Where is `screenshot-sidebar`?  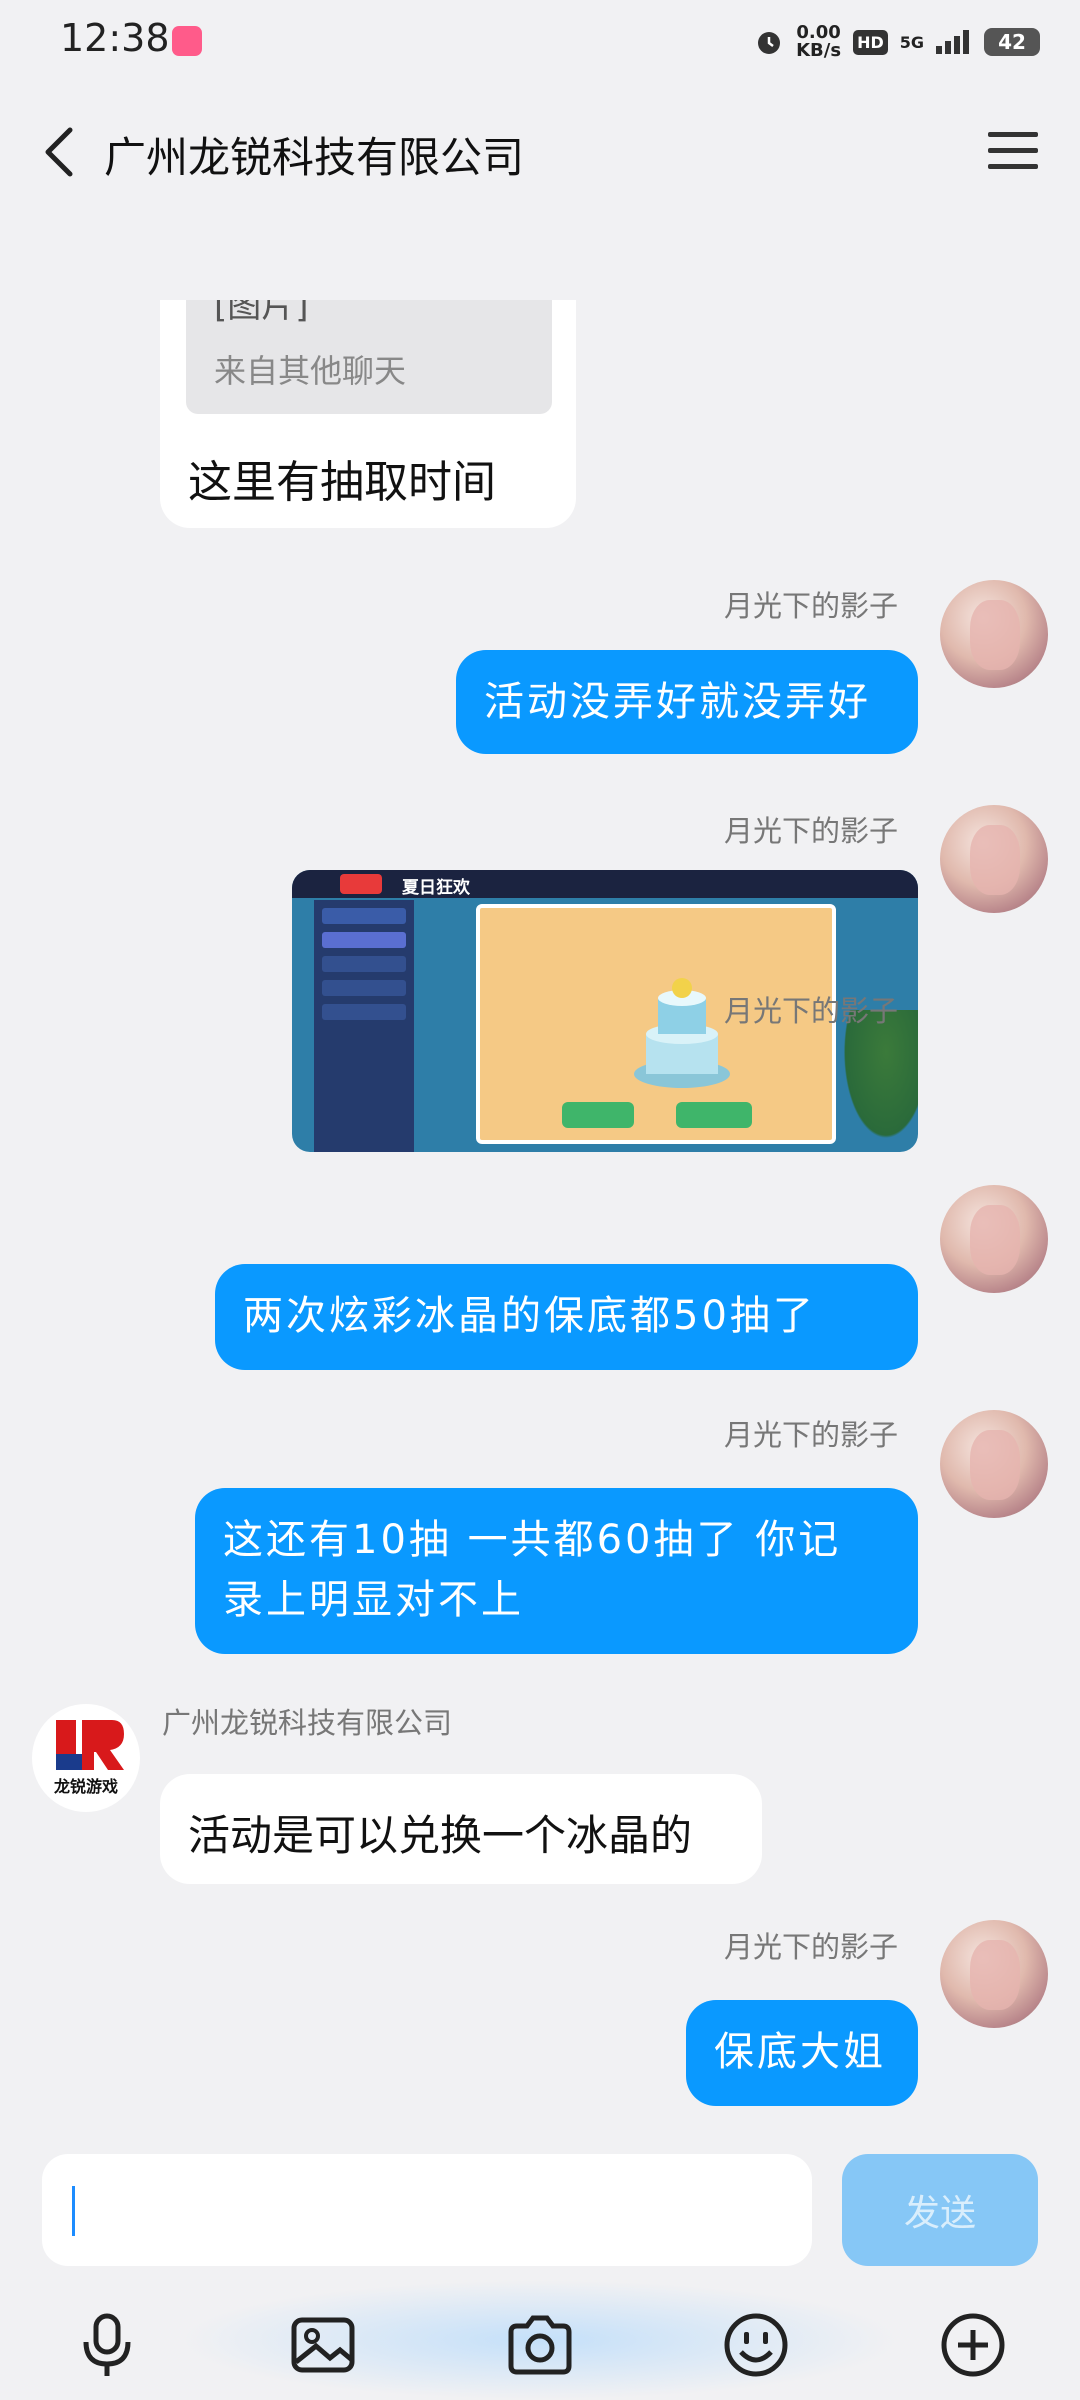 screenshot-sidebar is located at coordinates (364, 1026).